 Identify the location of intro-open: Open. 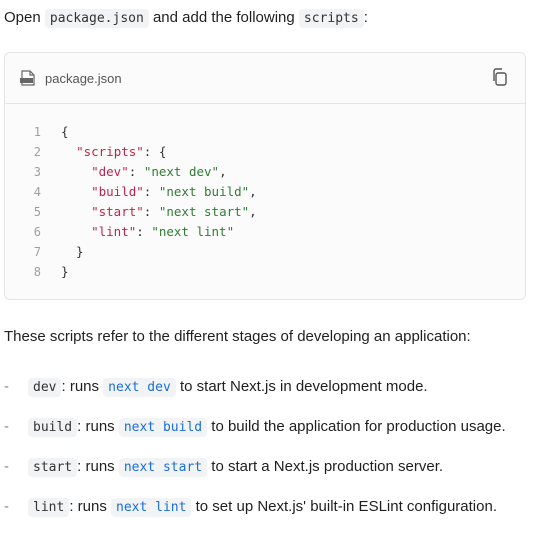
(22, 17).